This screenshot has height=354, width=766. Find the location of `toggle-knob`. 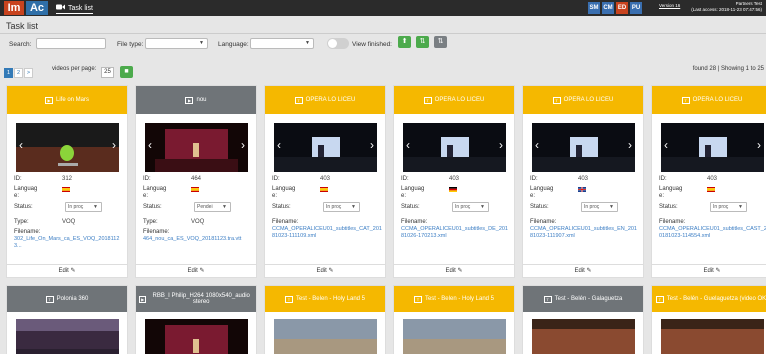

toggle-knob is located at coordinates (332, 43).